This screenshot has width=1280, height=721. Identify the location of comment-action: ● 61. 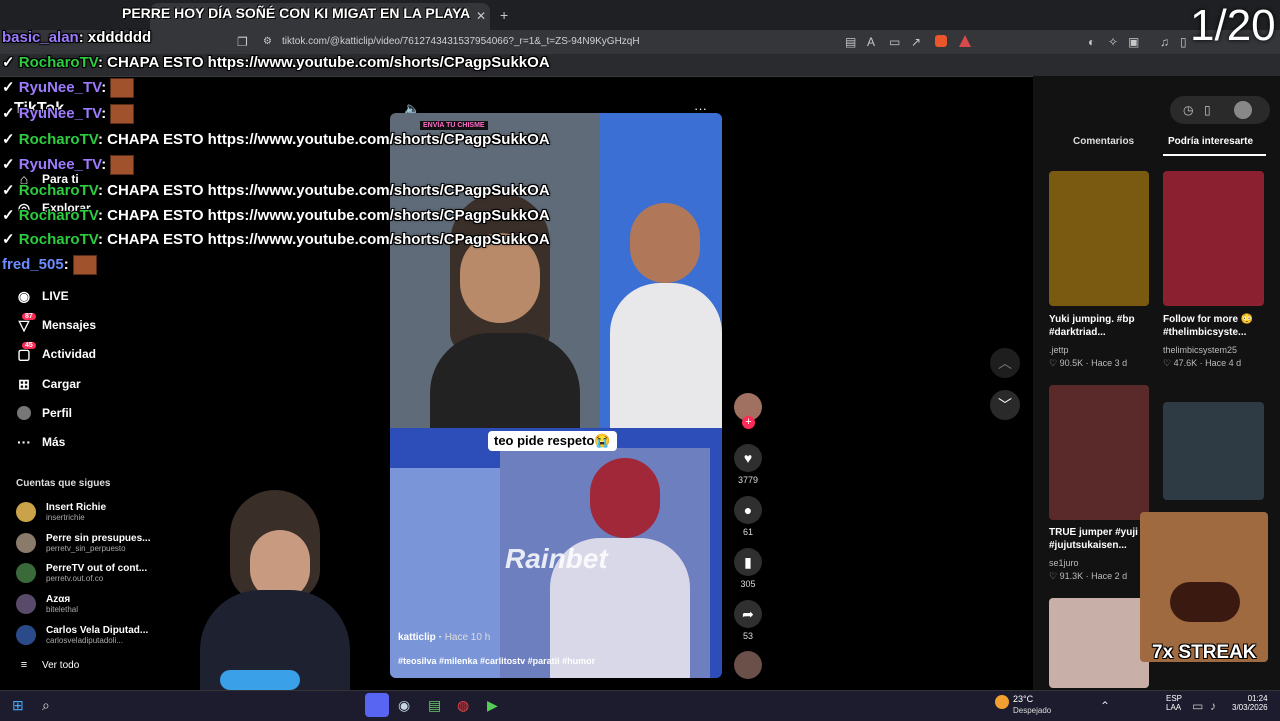
(748, 516).